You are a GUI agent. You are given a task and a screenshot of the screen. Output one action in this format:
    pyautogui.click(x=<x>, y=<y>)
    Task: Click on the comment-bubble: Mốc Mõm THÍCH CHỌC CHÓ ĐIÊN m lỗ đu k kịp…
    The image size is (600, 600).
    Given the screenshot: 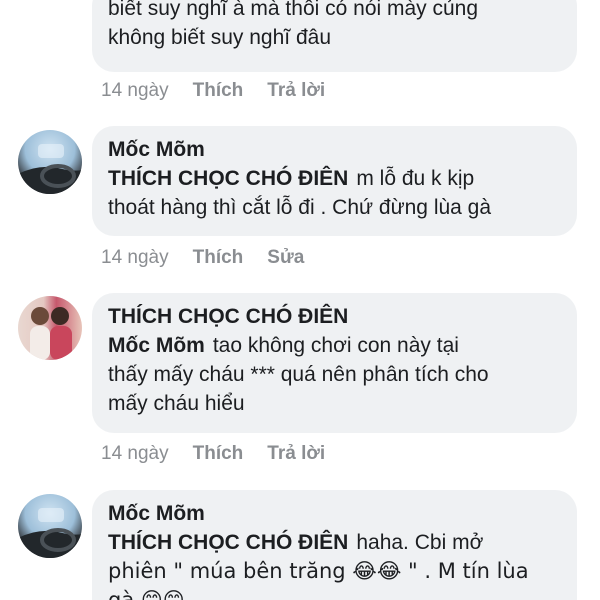 What is the action you would take?
    pyautogui.click(x=334, y=181)
    